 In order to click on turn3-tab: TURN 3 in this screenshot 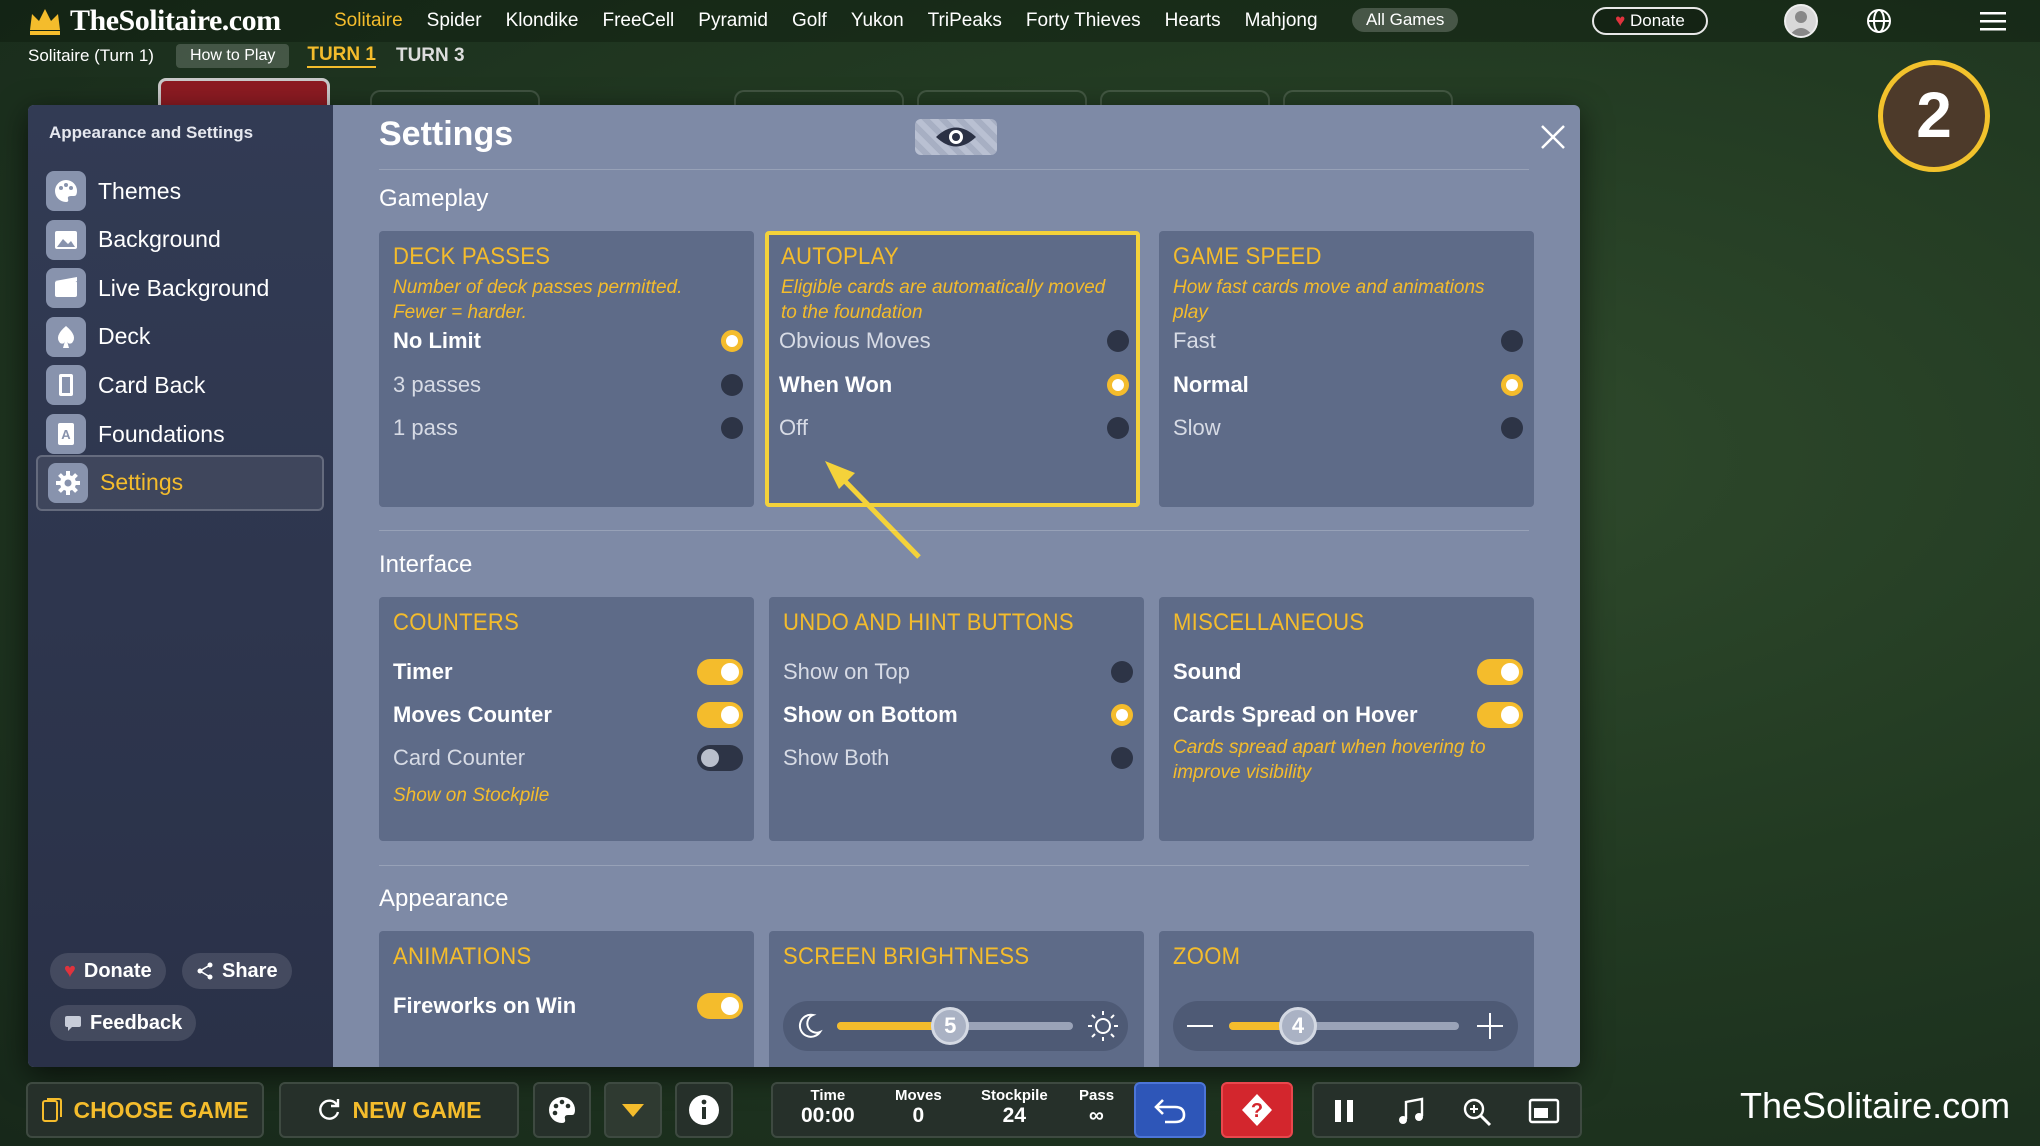, I will do `click(430, 56)`.